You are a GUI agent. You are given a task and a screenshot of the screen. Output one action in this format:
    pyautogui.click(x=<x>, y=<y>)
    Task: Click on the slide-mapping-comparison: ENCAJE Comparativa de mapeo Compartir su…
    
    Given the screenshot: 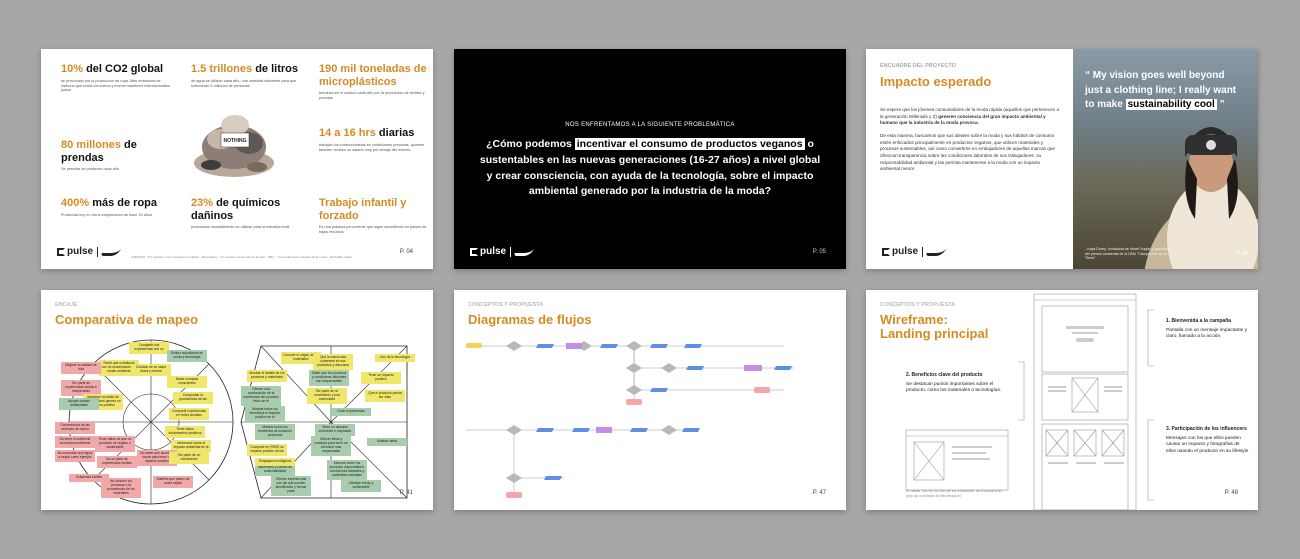 What is the action you would take?
    pyautogui.click(x=237, y=400)
    